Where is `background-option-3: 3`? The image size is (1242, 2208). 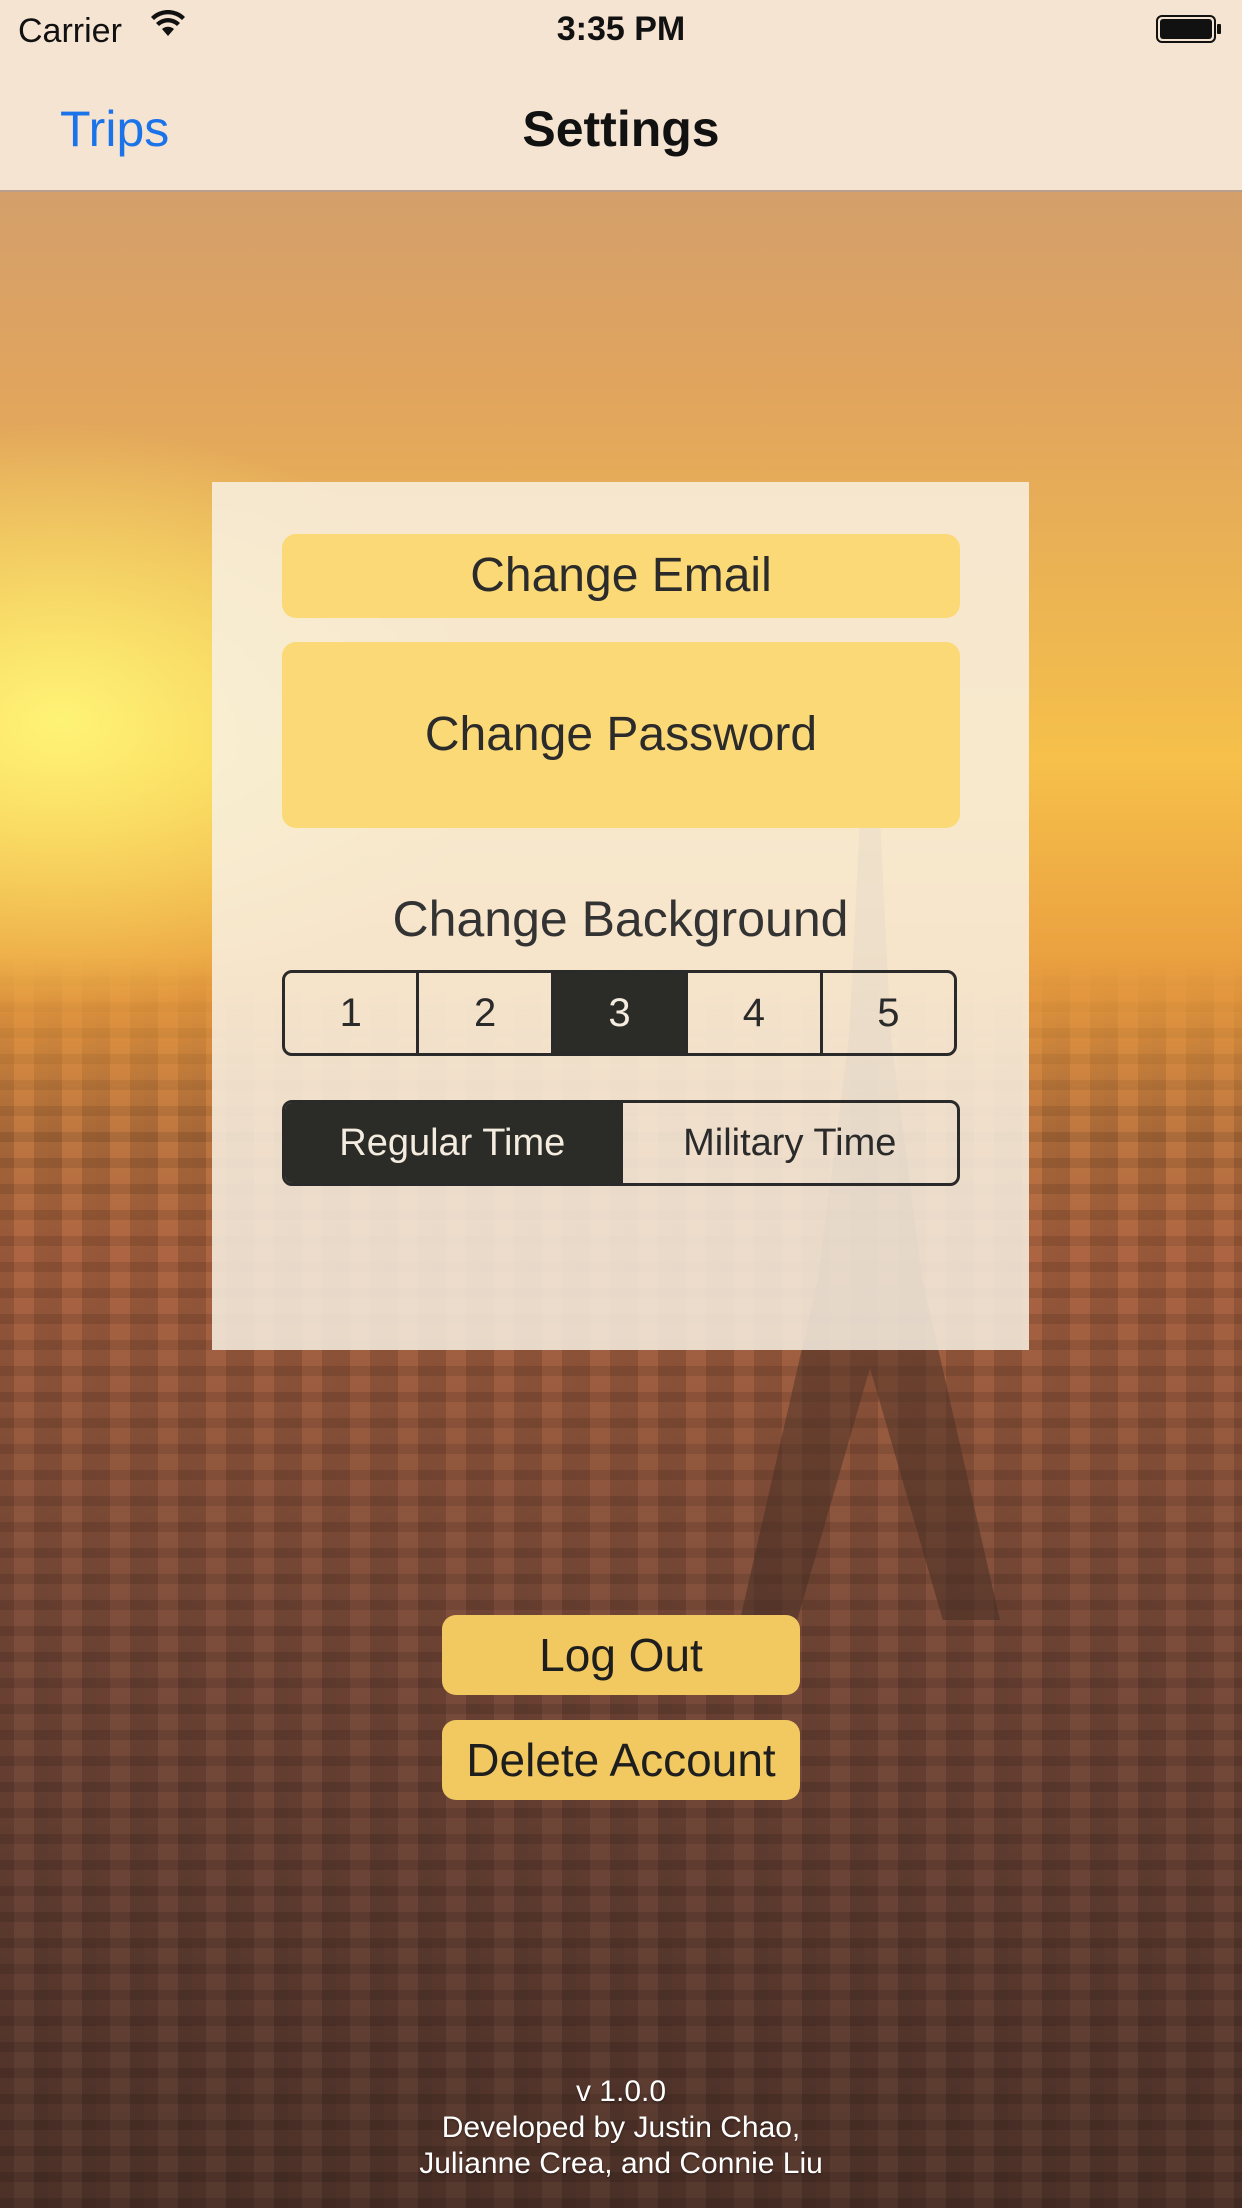 background-option-3: 3 is located at coordinates (621, 1013).